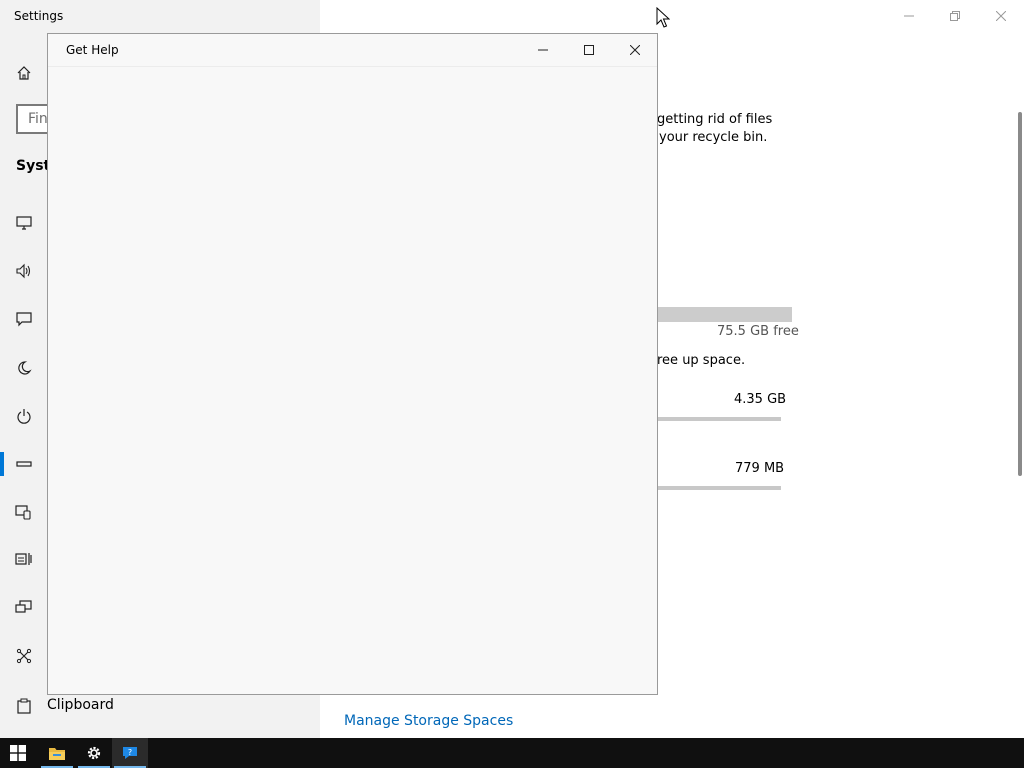  Describe the element at coordinates (24, 319) in the screenshot. I see `notifications-icon` at that location.